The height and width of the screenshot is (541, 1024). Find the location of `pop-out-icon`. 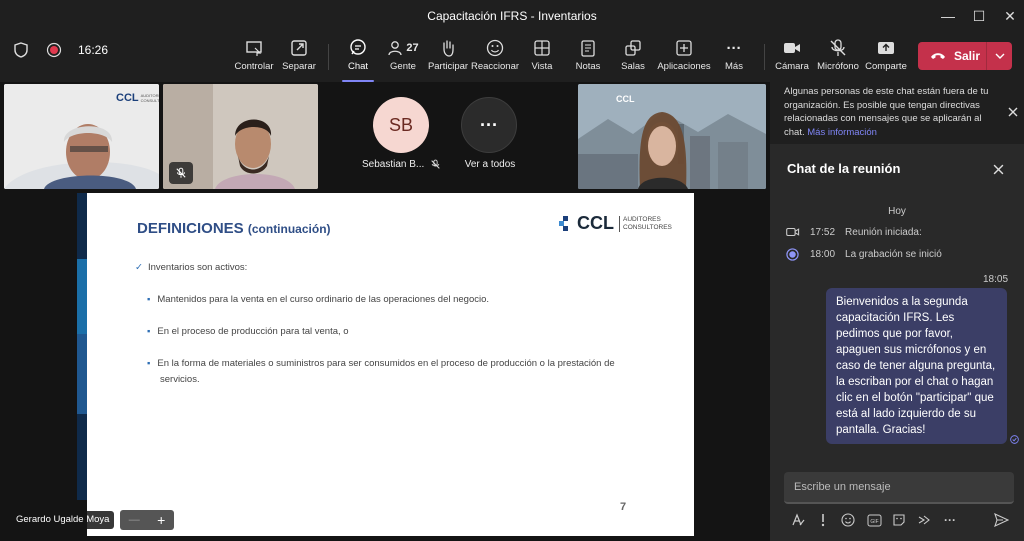

pop-out-icon is located at coordinates (299, 48).